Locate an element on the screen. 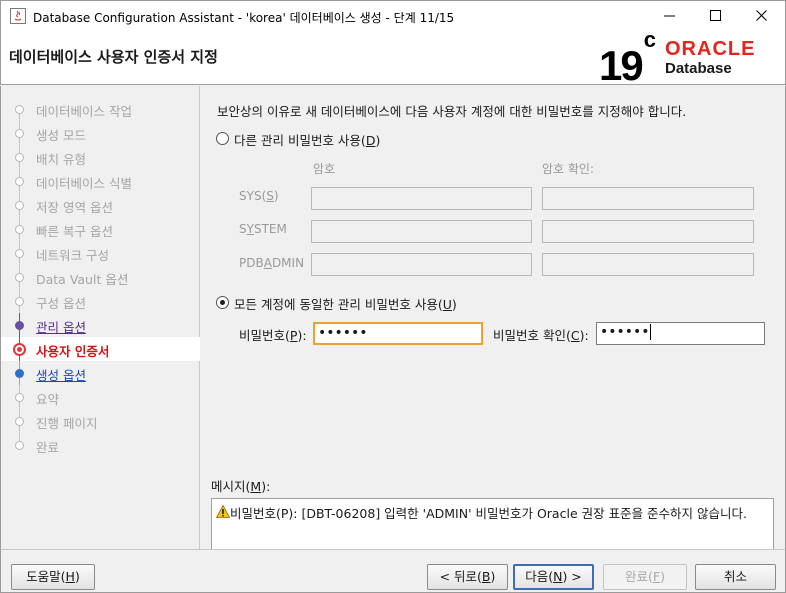 This screenshot has width=786, height=593. sidebar-step: 빠른 복구 옵션 is located at coordinates (100, 229).